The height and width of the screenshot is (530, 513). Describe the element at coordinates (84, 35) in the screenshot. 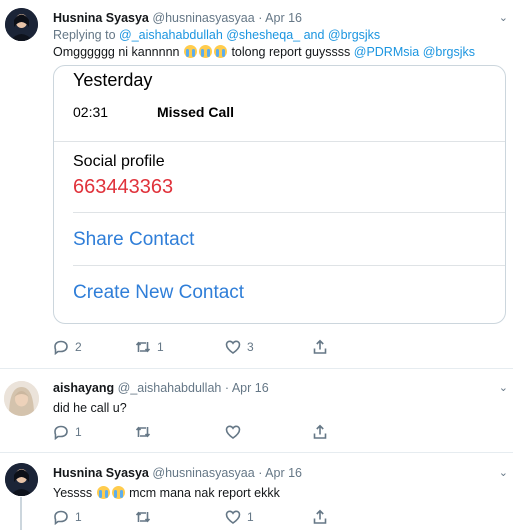

I see `replying-to-label: Replying to` at that location.